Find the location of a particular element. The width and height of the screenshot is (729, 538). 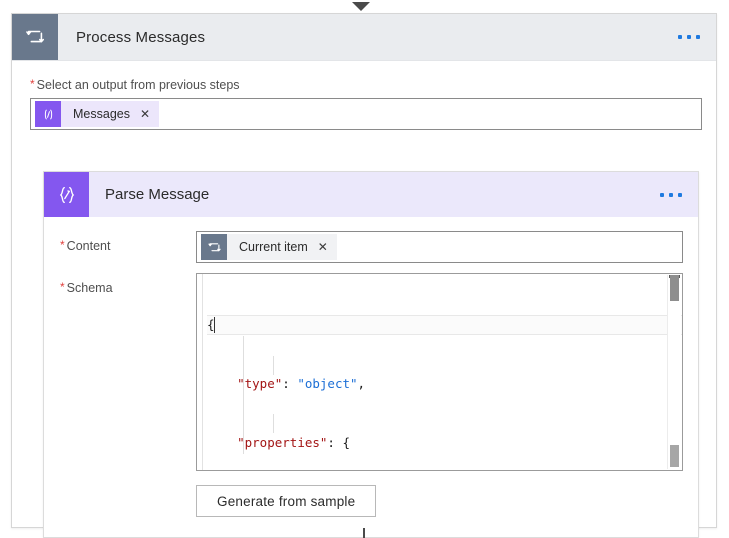

schema-label-text: Schema is located at coordinates (89, 288).